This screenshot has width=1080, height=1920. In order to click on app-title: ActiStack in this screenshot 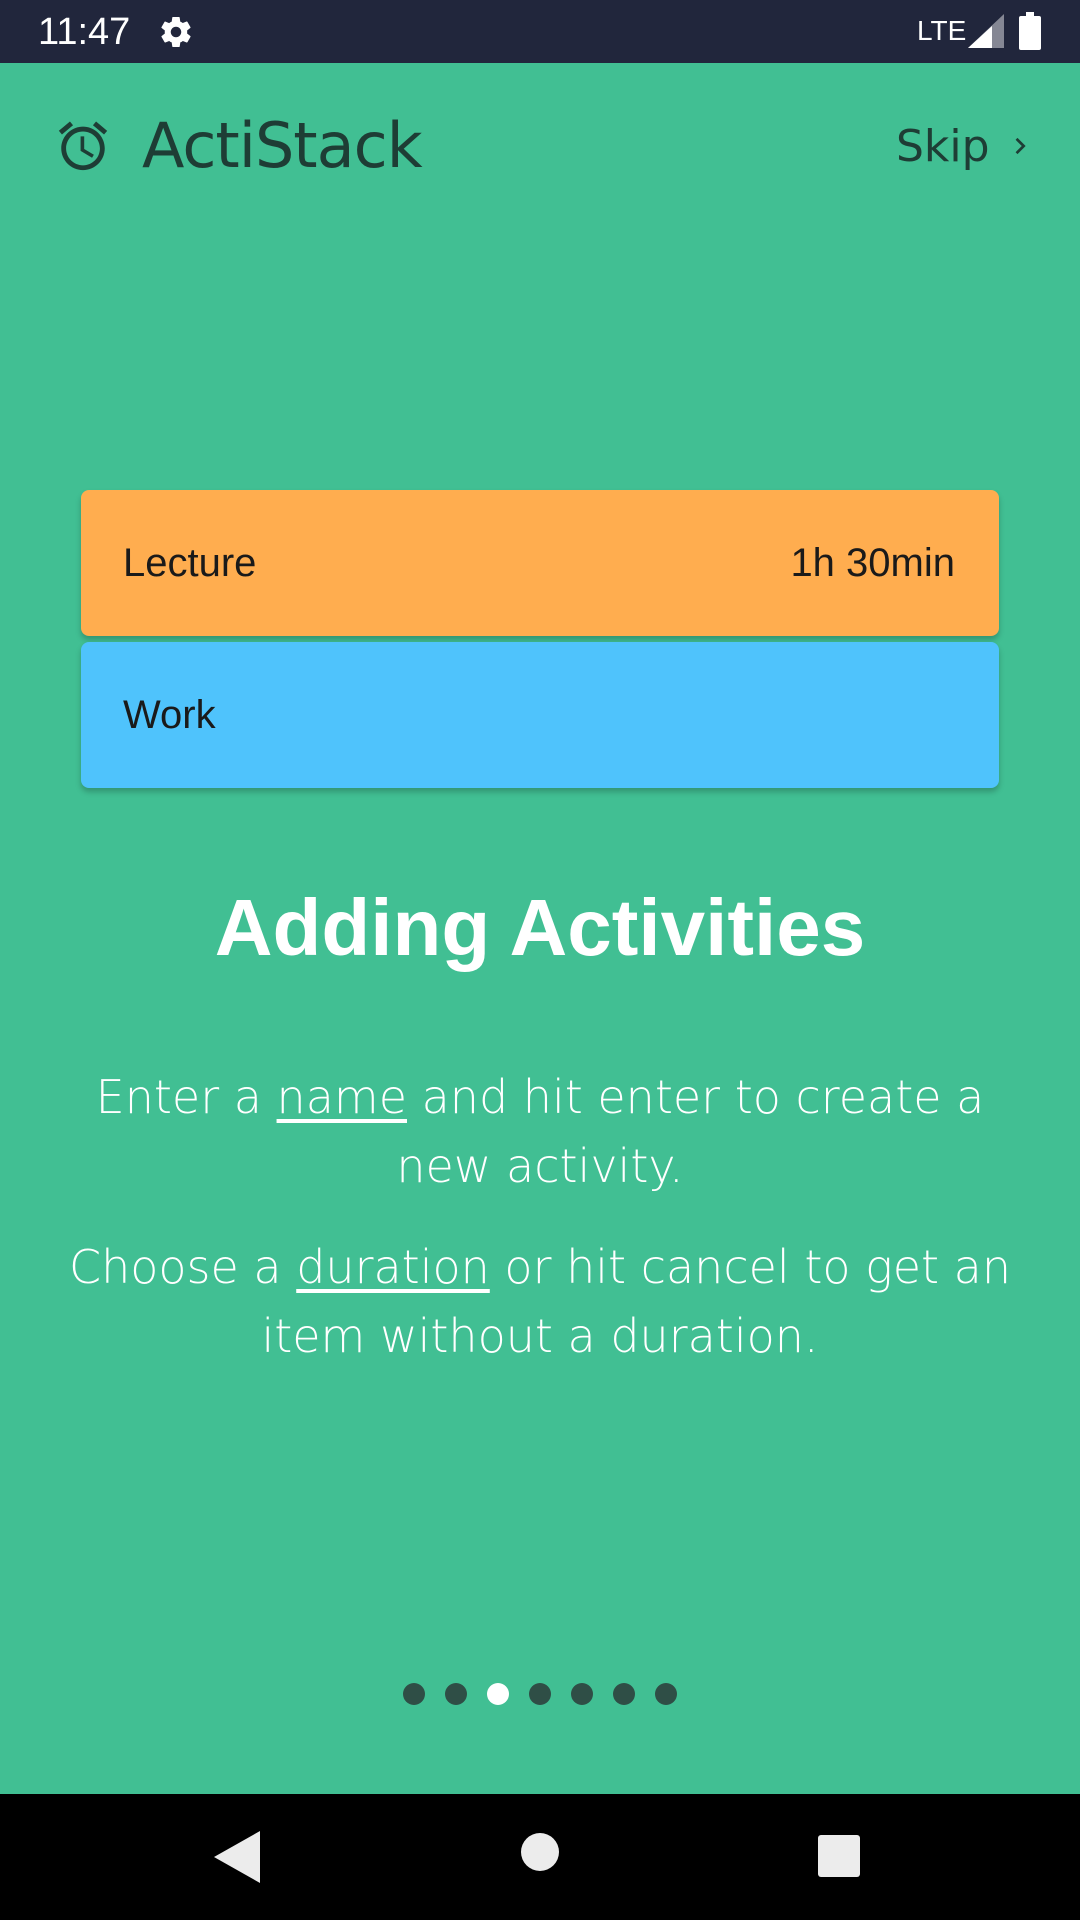, I will do `click(282, 145)`.